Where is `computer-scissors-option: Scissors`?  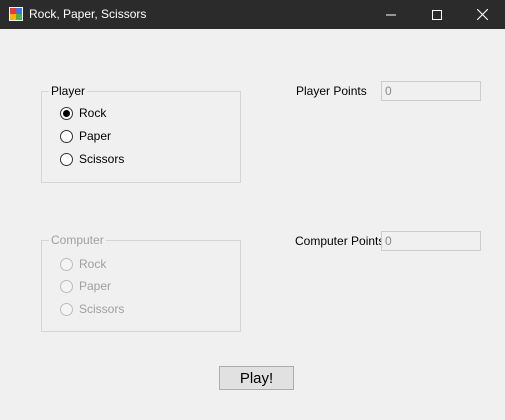 computer-scissors-option: Scissors is located at coordinates (92, 309).